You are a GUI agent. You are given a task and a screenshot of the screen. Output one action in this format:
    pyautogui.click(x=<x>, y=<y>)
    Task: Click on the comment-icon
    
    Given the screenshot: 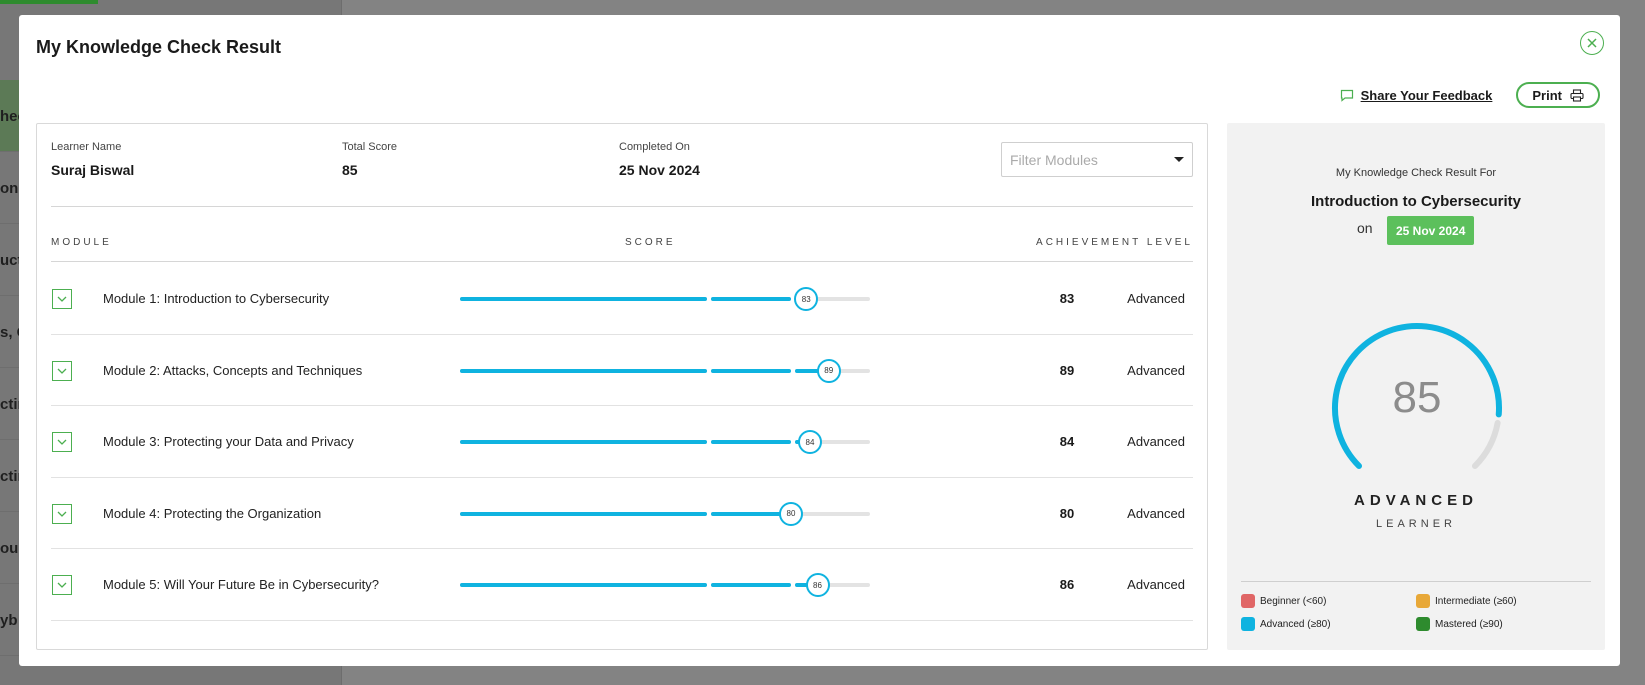 What is the action you would take?
    pyautogui.click(x=1346, y=95)
    